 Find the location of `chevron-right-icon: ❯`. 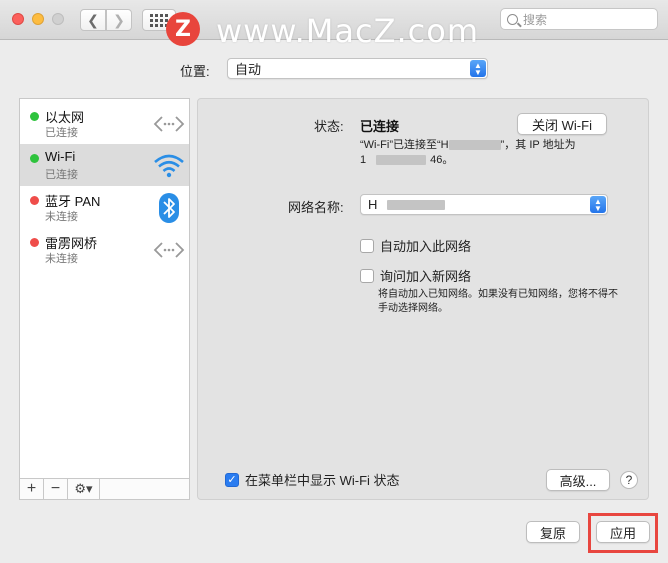

chevron-right-icon: ❯ is located at coordinates (119, 19).